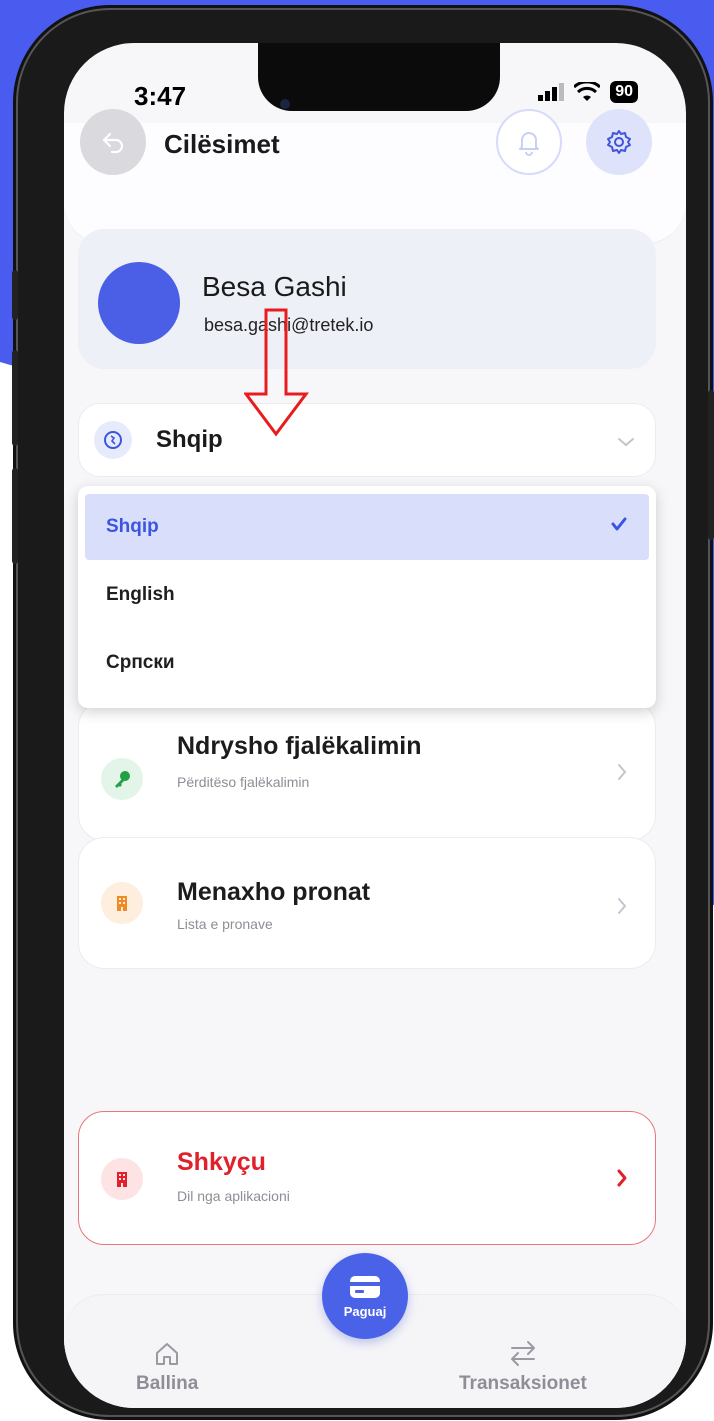 Image resolution: width=714 pixels, height=1421 pixels. I want to click on card-title: Menaxho pronat, so click(274, 892).